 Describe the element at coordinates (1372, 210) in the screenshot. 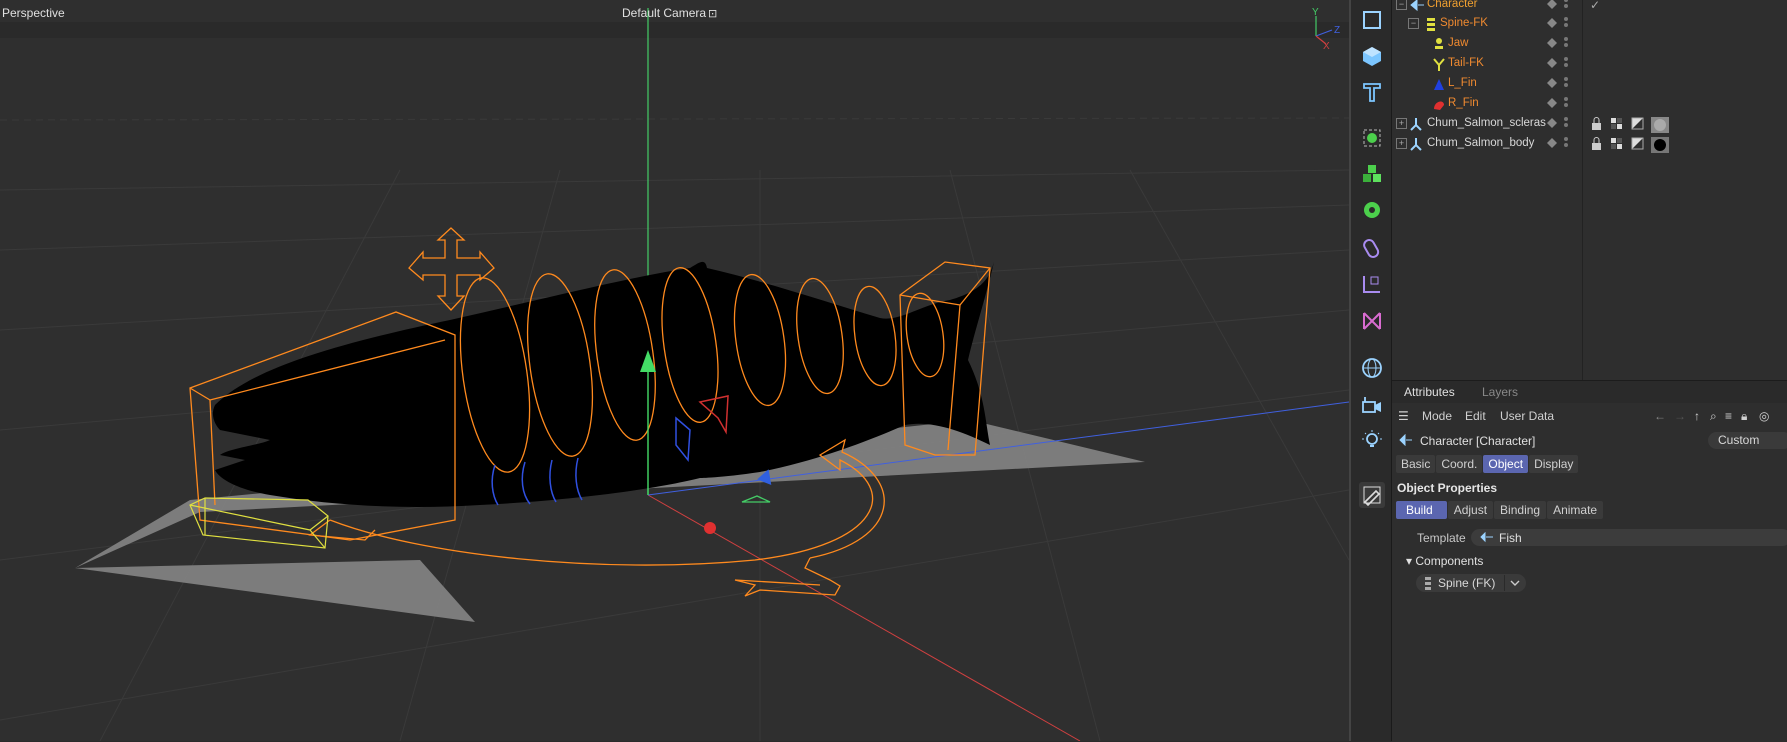

I see `deformer-gear-icon` at that location.